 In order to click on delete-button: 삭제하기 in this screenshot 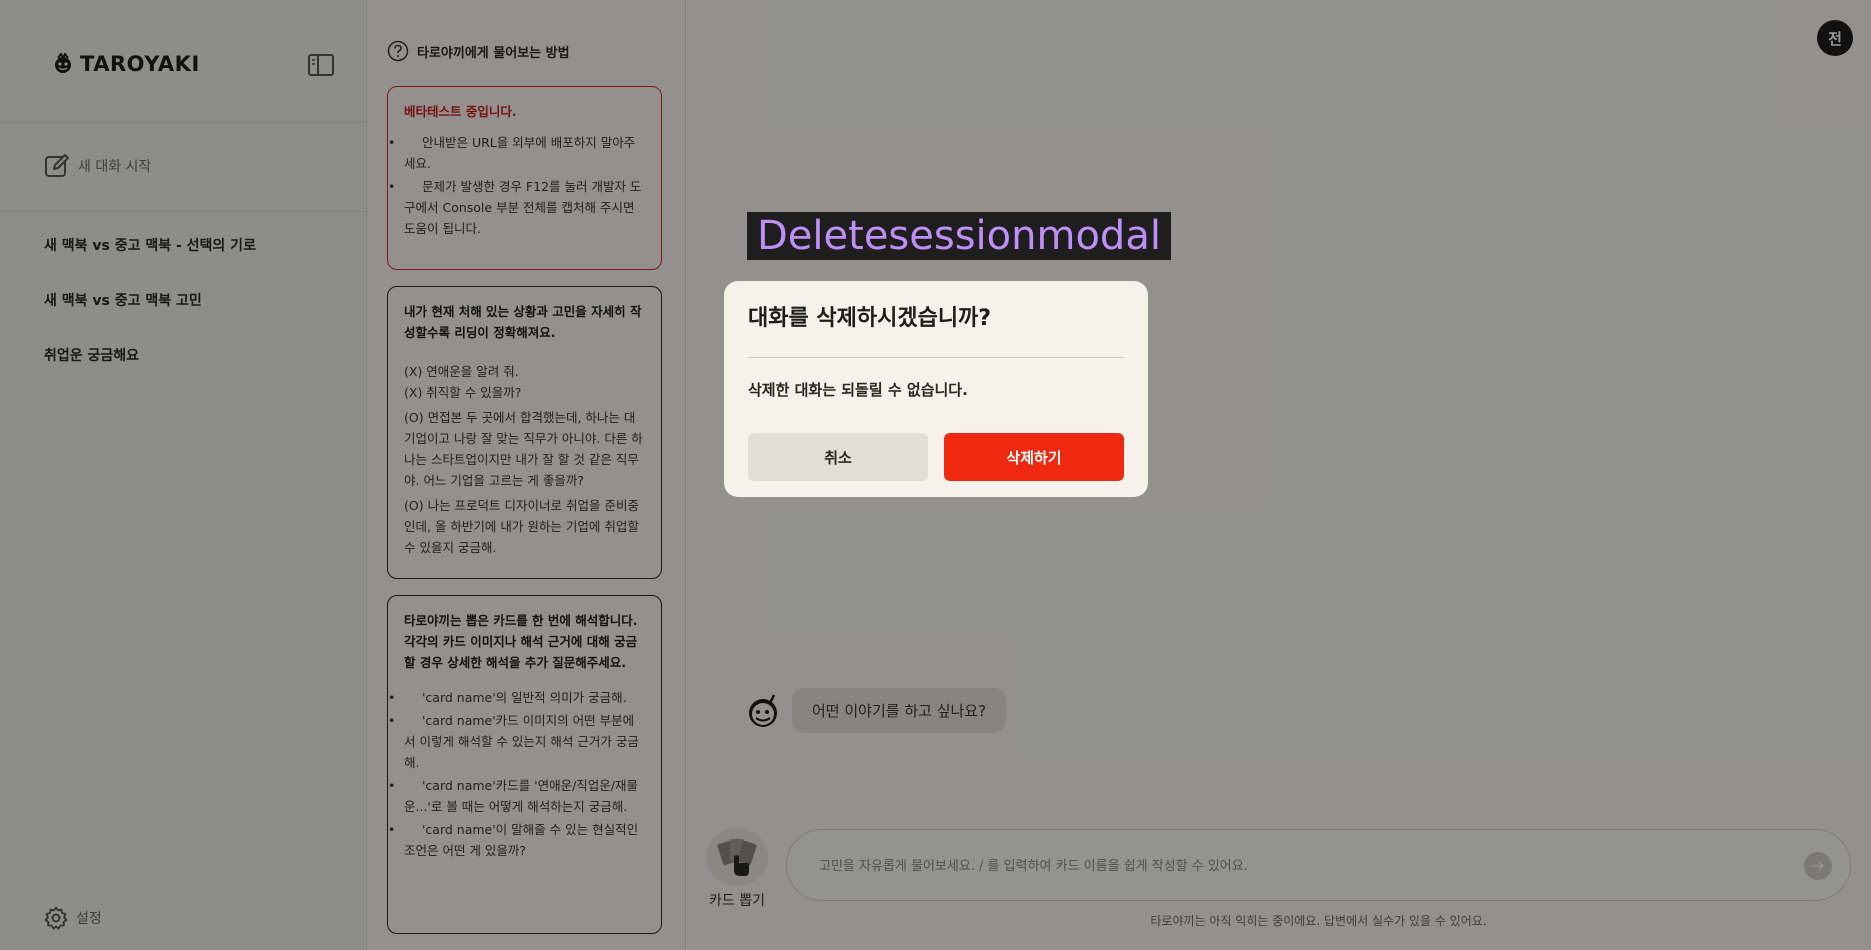, I will do `click(1034, 457)`.